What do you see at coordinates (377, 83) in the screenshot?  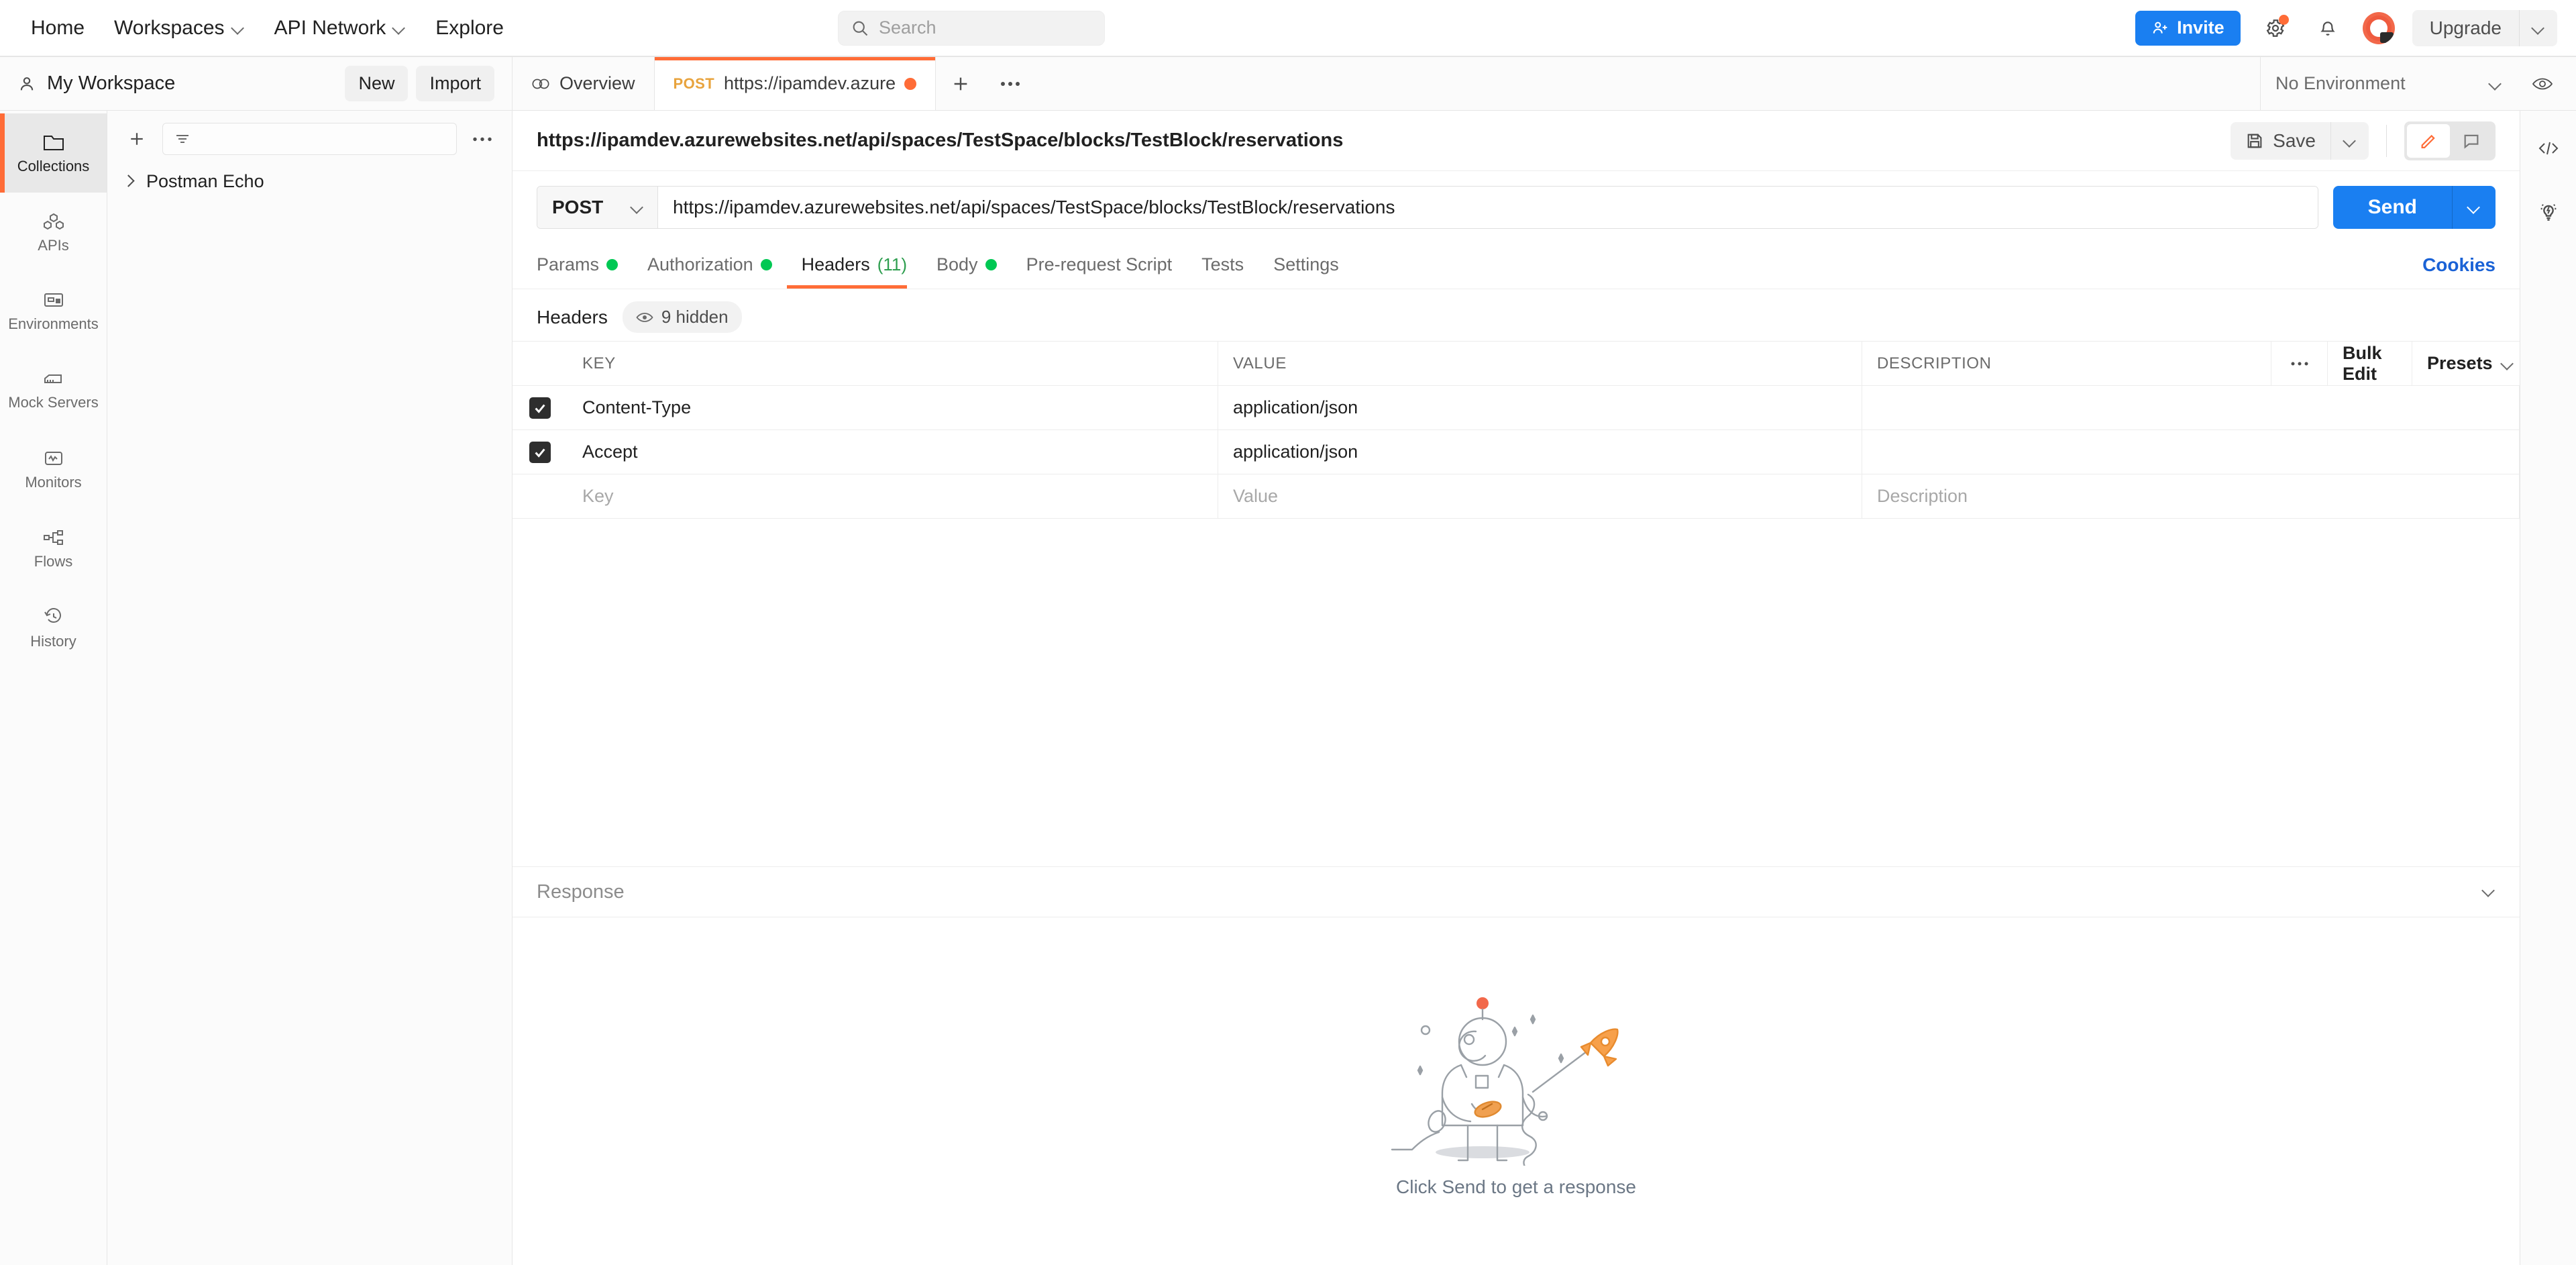 I see `new-button: New` at bounding box center [377, 83].